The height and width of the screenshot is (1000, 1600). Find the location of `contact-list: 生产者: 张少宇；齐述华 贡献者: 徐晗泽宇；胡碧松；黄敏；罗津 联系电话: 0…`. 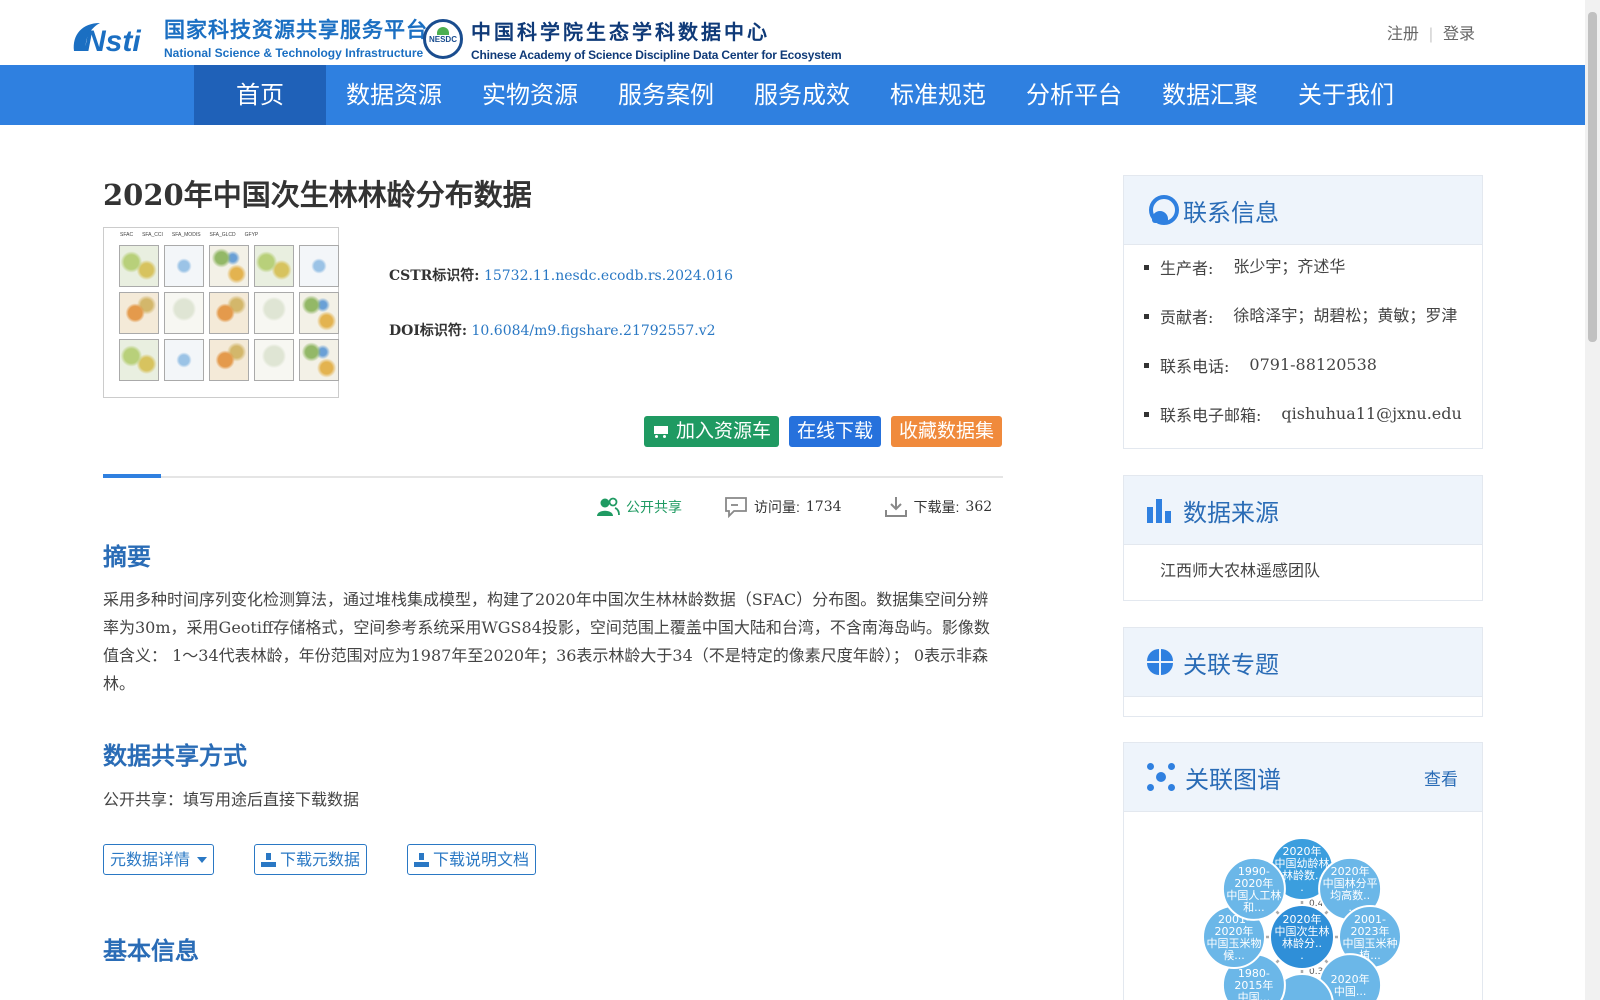

contact-list: 生产者: 张少宇；齐述华 贡献者: 徐晗泽宇；胡碧松；黄敏；罗津 联系电话: 0… is located at coordinates (1303, 348).